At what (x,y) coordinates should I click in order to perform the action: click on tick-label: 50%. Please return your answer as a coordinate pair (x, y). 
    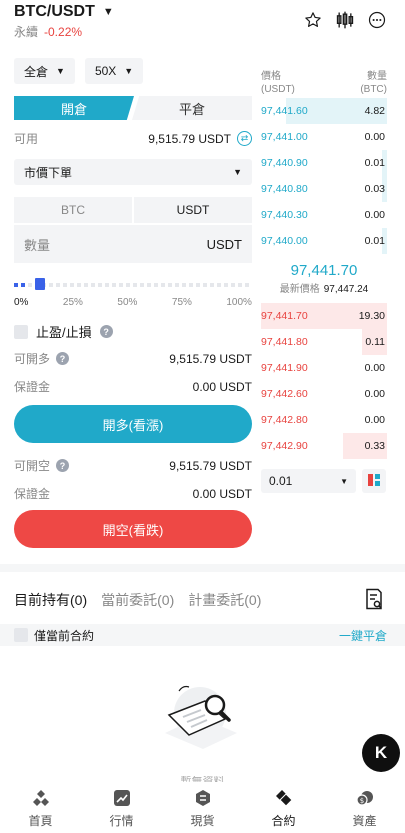
    Looking at the image, I should click on (127, 302).